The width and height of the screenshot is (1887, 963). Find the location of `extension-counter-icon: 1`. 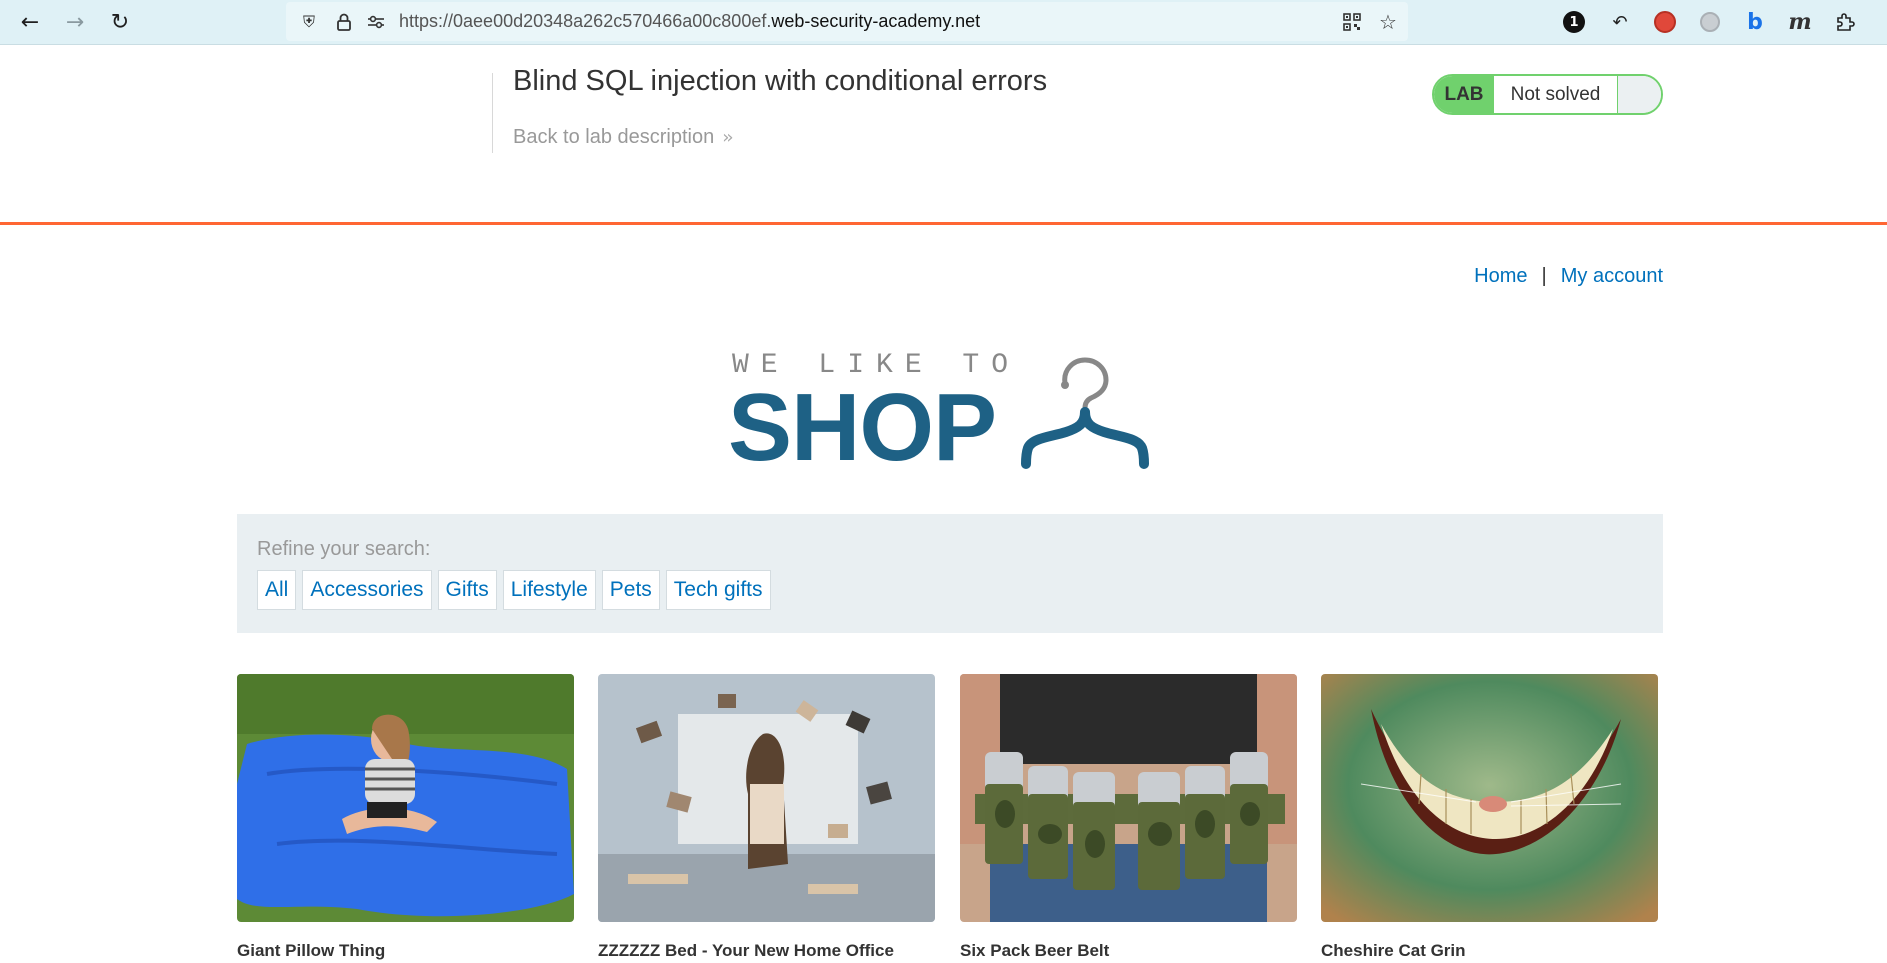

extension-counter-icon: 1 is located at coordinates (1574, 22).